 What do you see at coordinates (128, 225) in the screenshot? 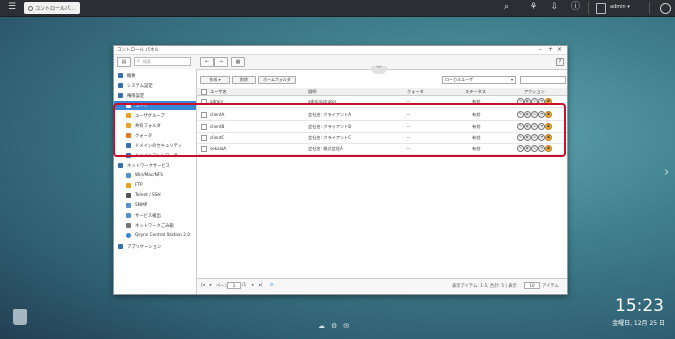
I see `recycle-bin-icon` at bounding box center [128, 225].